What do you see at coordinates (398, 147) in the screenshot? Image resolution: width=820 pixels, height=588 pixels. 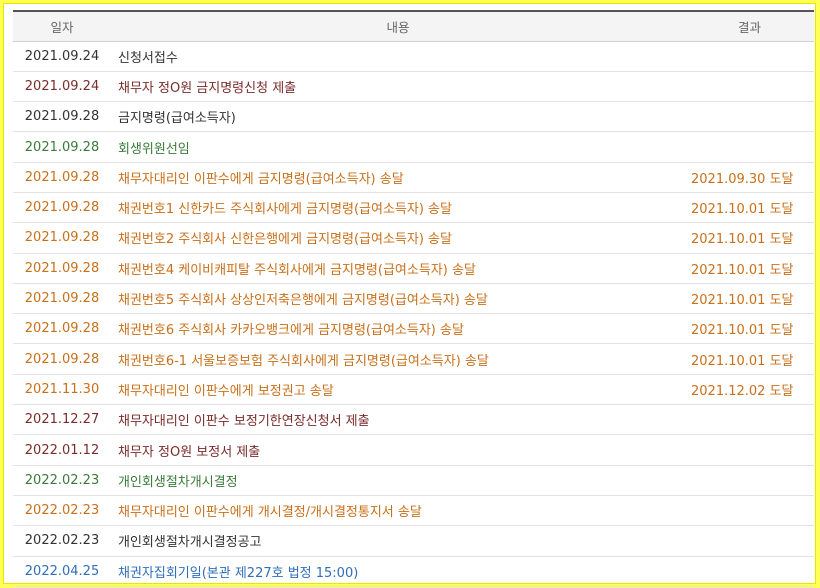 I see `row-content: 회생위원선임` at bounding box center [398, 147].